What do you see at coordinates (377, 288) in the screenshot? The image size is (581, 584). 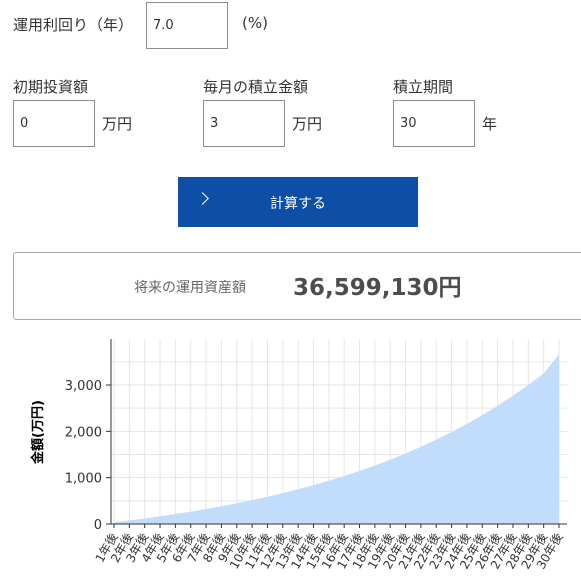 I see `result-value: 36,599,130円` at bounding box center [377, 288].